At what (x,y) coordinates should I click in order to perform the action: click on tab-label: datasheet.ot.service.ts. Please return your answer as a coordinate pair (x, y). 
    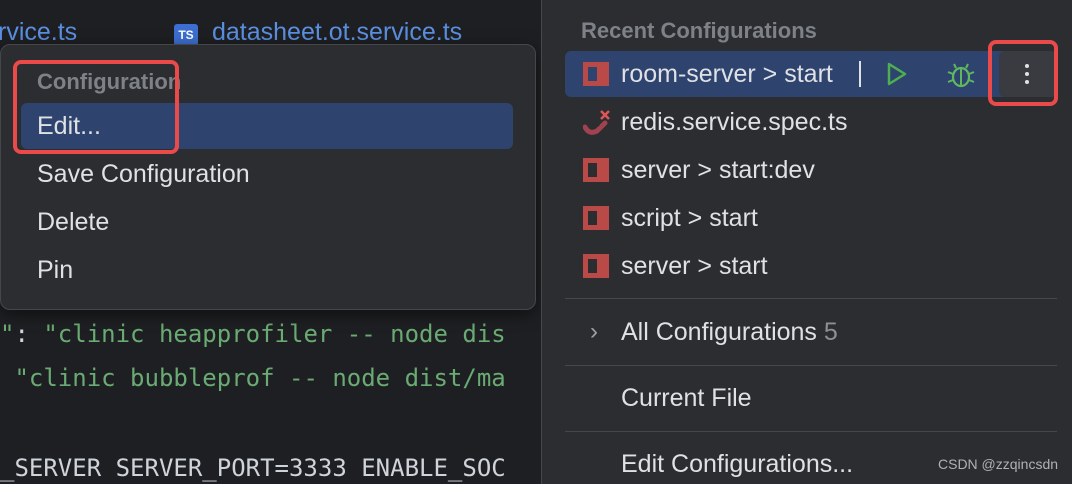
    Looking at the image, I should click on (337, 32).